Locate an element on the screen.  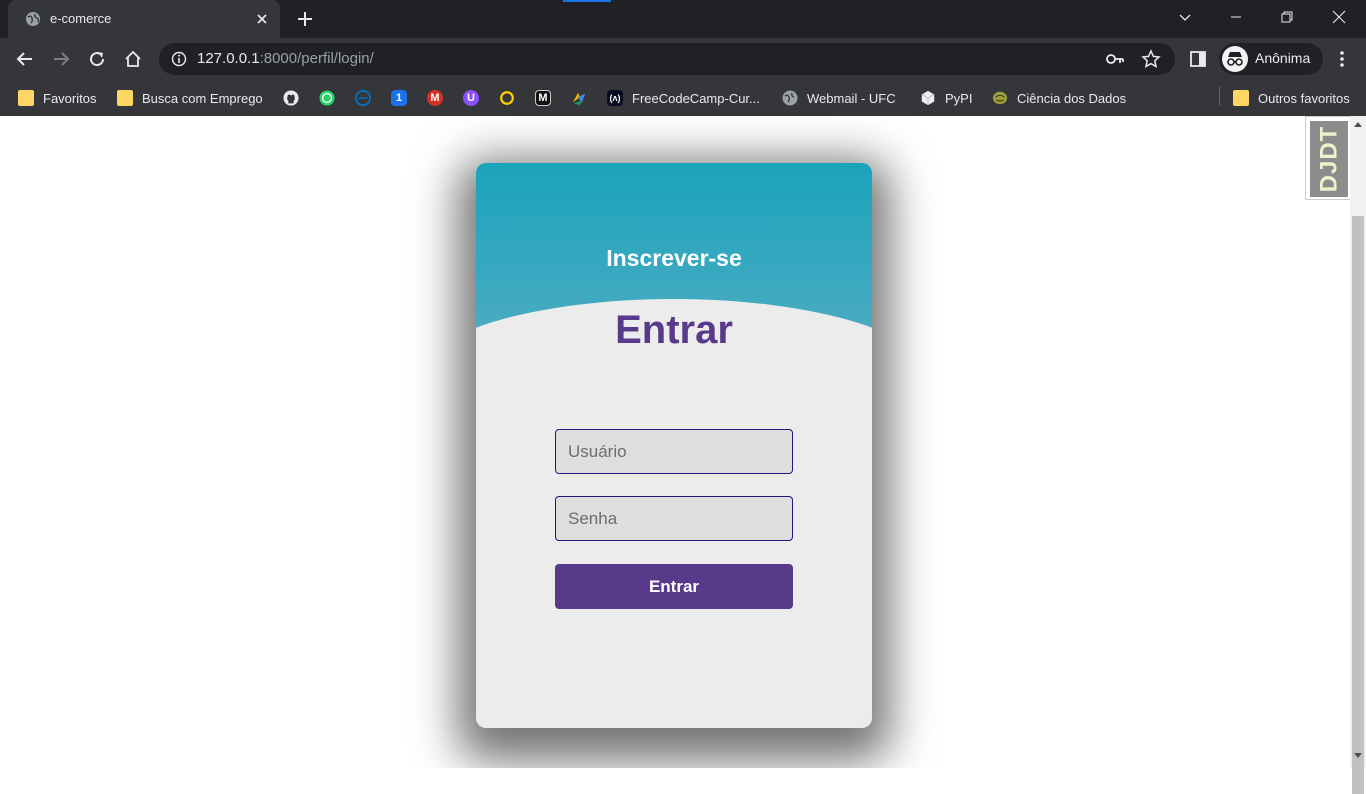
home-icon is located at coordinates (133, 59).